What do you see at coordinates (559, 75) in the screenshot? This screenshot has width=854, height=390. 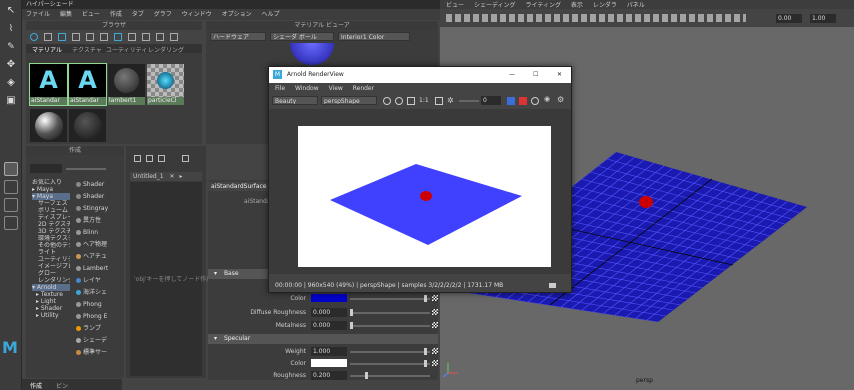 I see `close-button: ✕` at bounding box center [559, 75].